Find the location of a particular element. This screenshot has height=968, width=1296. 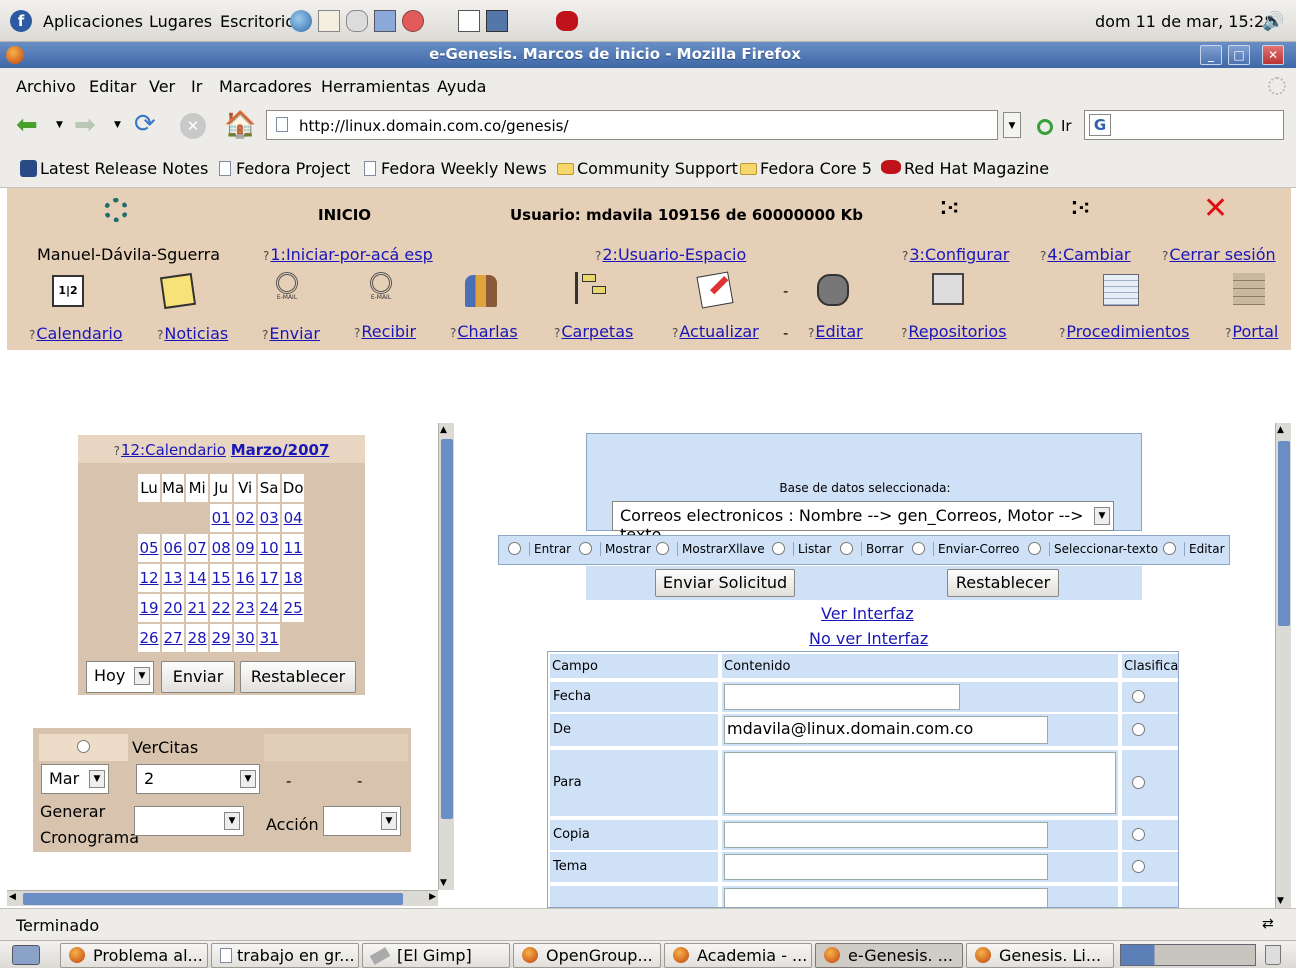

cronograma-select: ▼ is located at coordinates (189, 821).